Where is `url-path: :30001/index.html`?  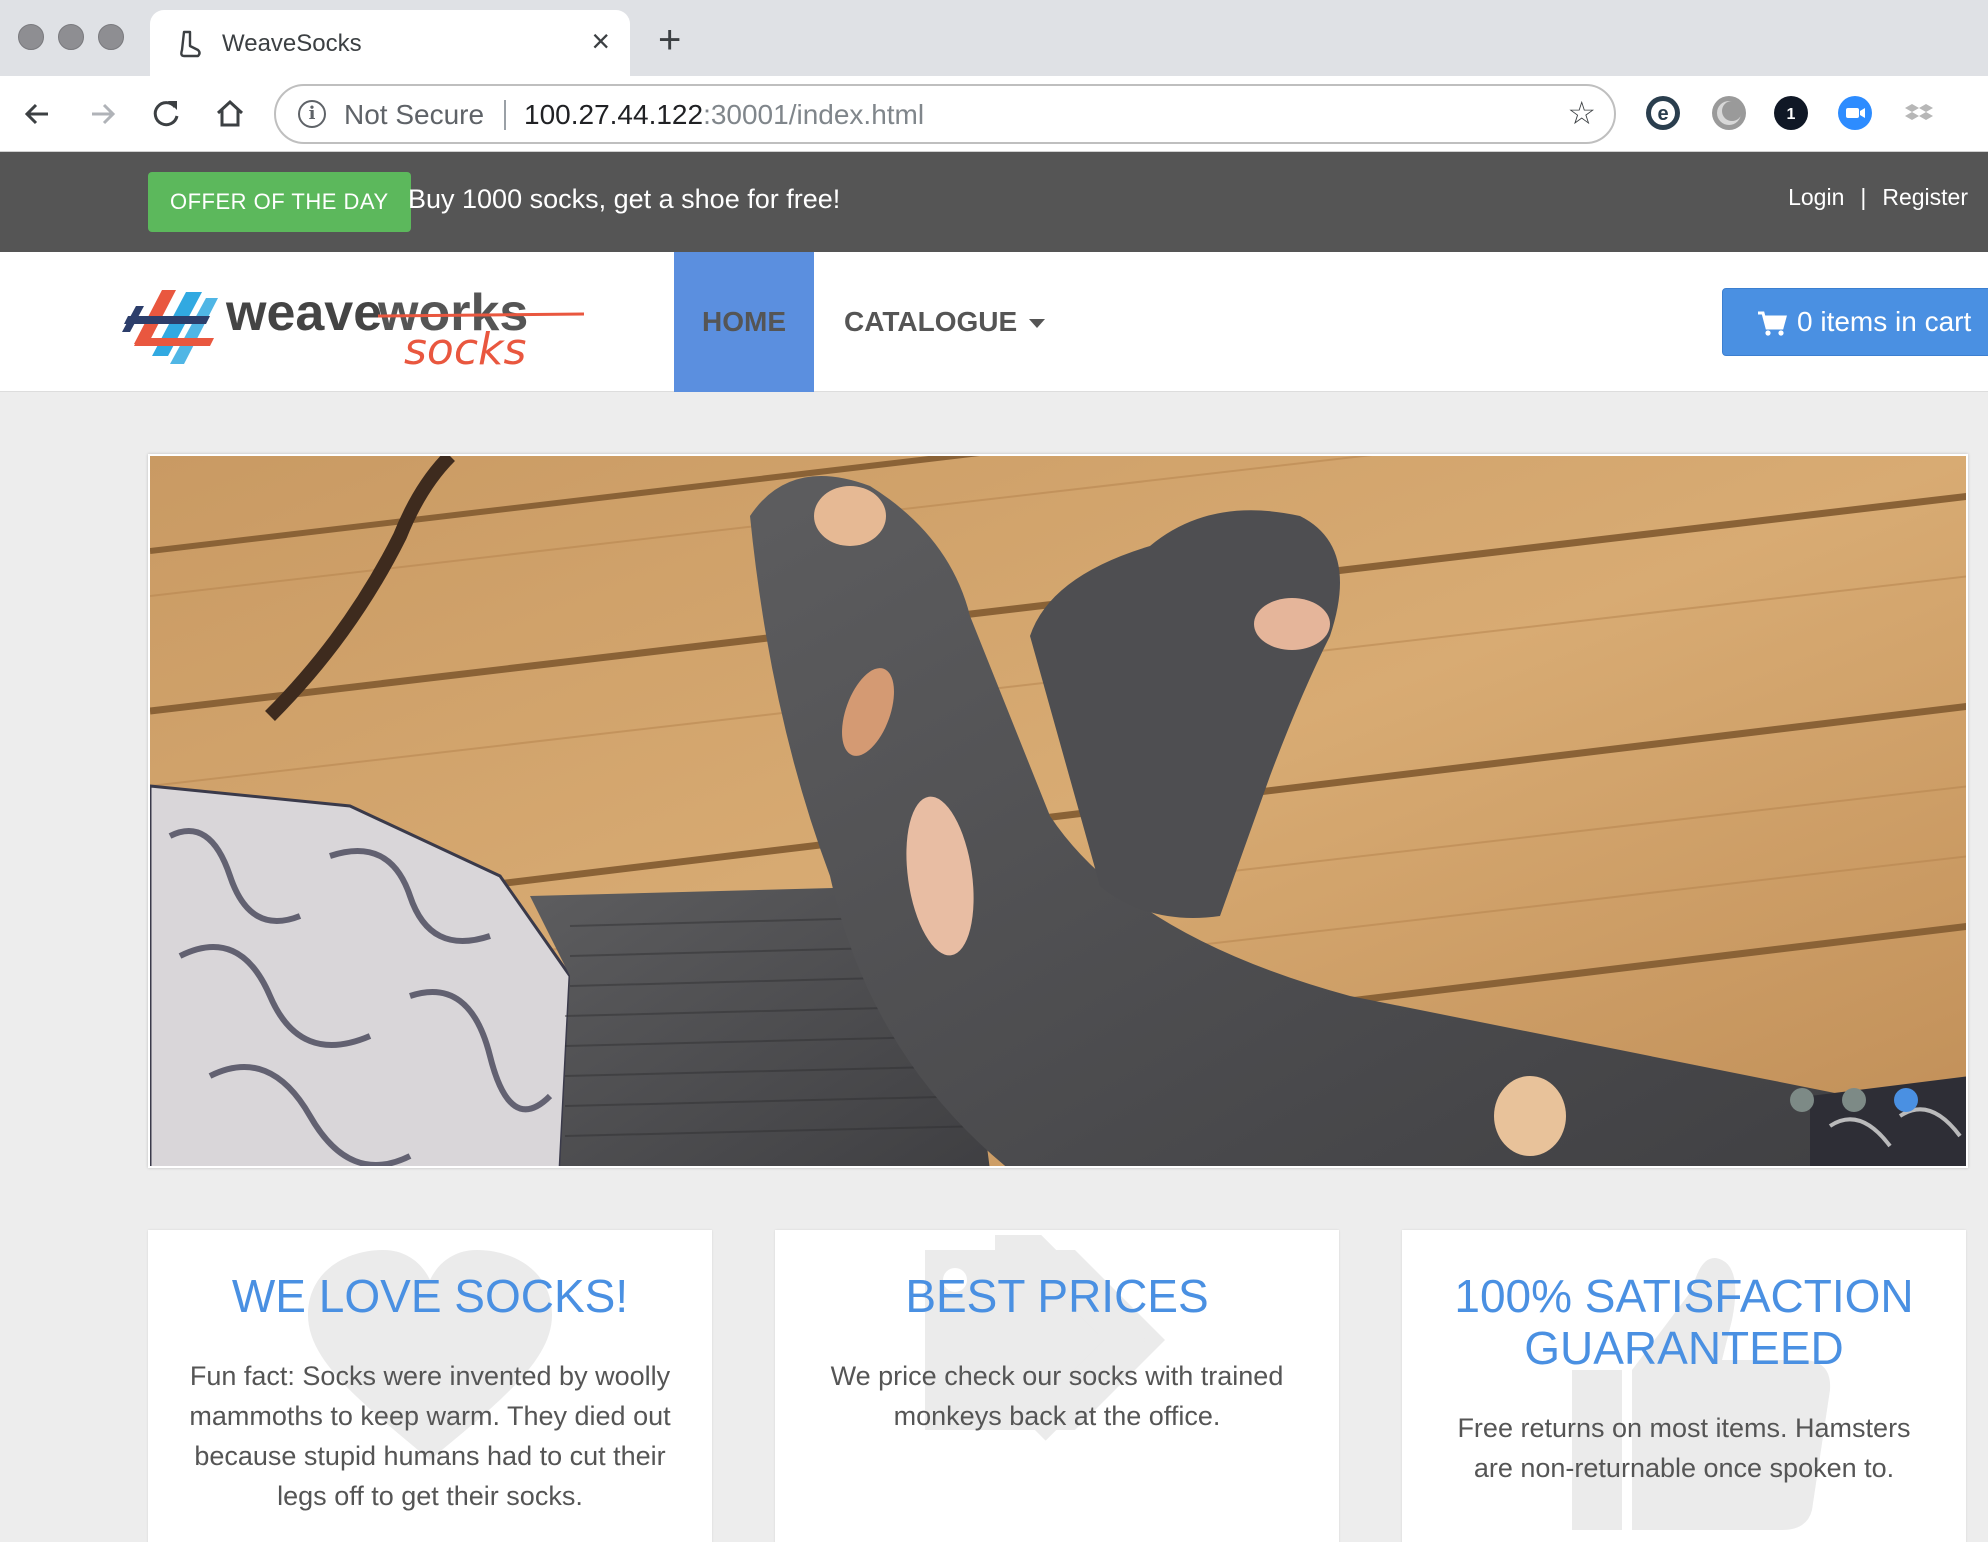 url-path: :30001/index.html is located at coordinates (814, 114).